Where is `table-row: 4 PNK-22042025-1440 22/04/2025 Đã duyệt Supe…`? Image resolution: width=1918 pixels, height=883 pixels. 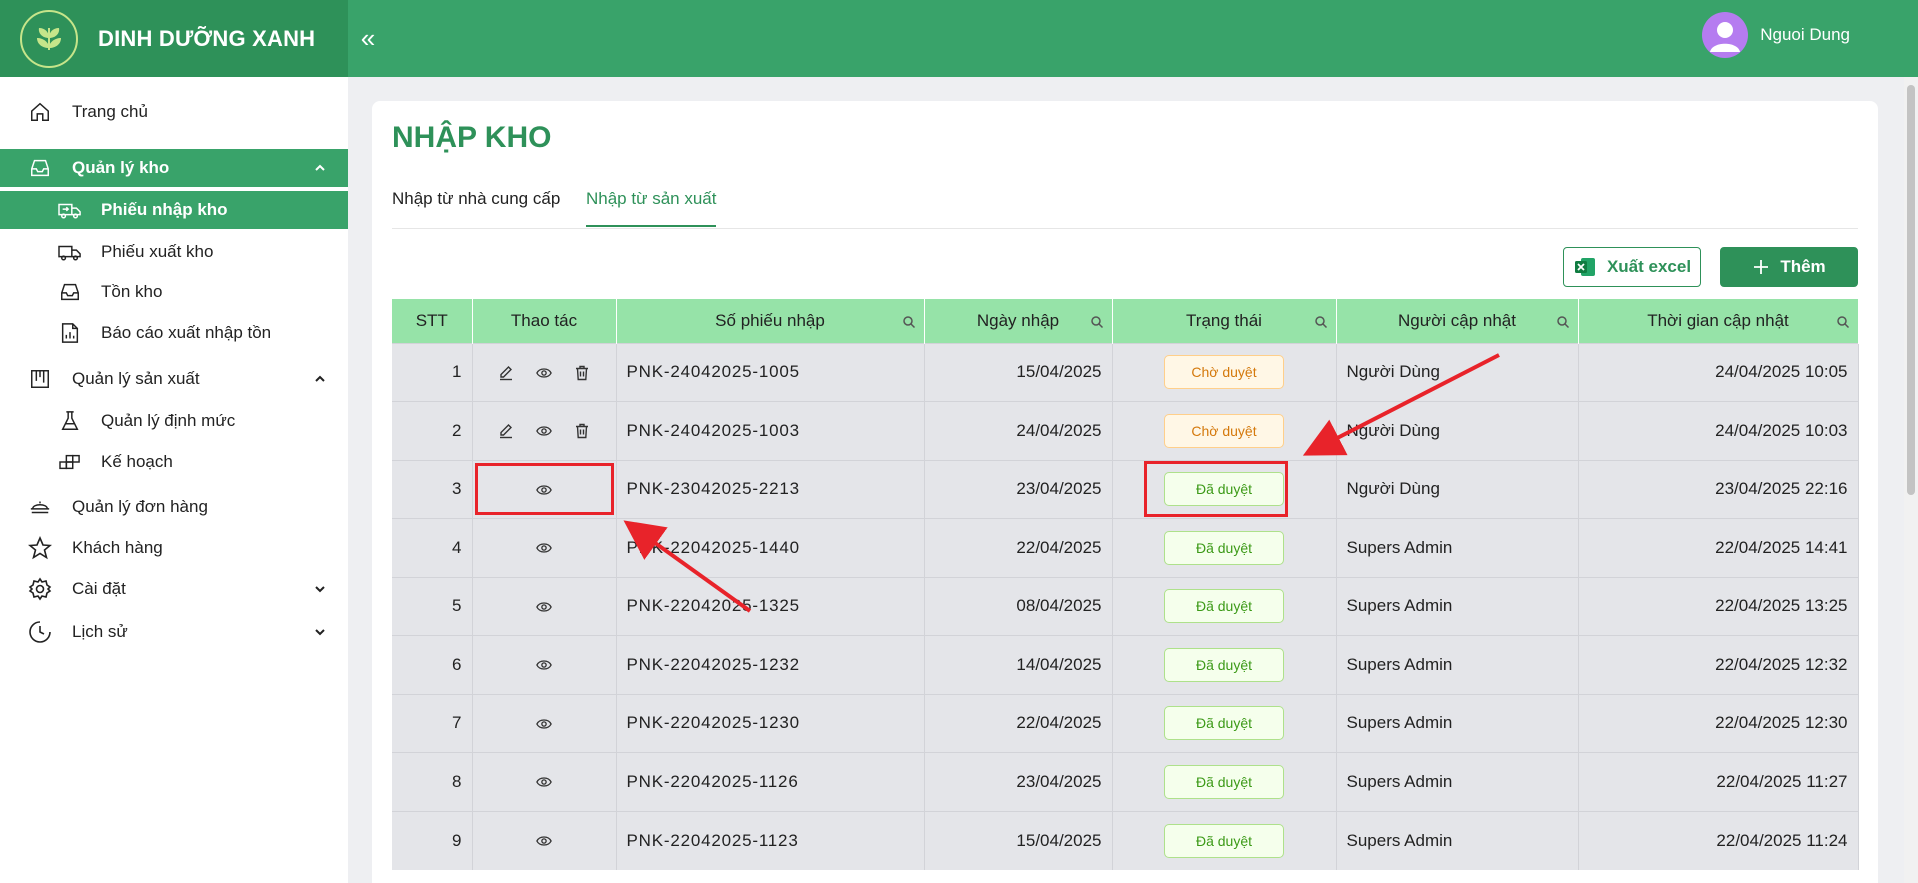 table-row: 4 PNK-22042025-1440 22/04/2025 Đã duyệt Supe… is located at coordinates (1125, 547).